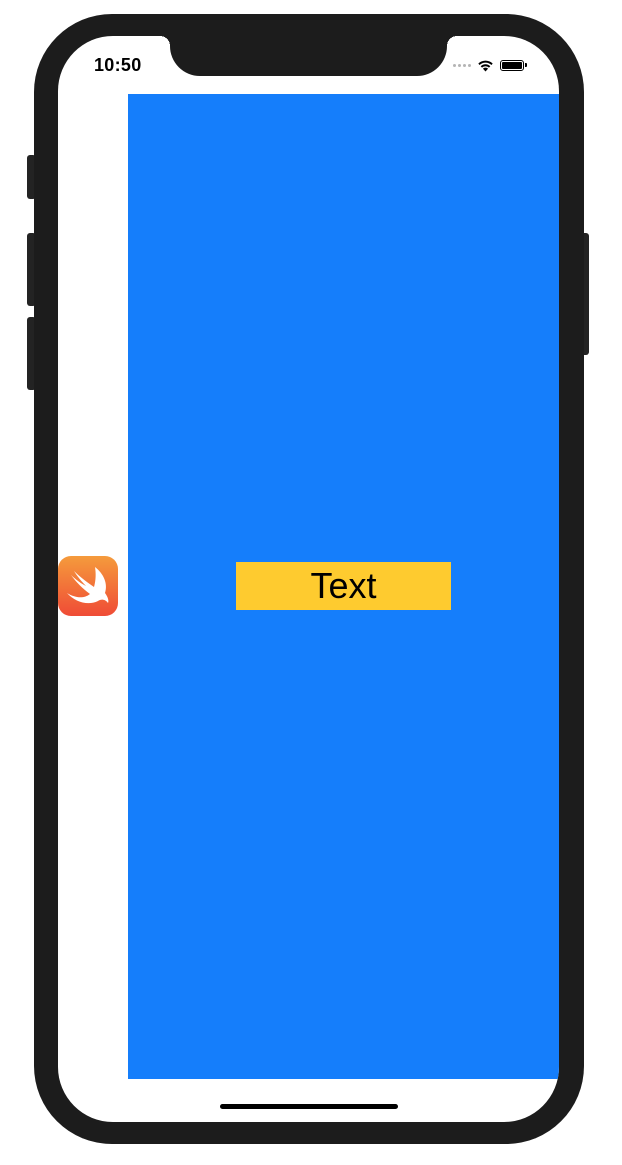 The height and width of the screenshot is (1165, 622). Describe the element at coordinates (513, 65) in the screenshot. I see `battery-icon` at that location.